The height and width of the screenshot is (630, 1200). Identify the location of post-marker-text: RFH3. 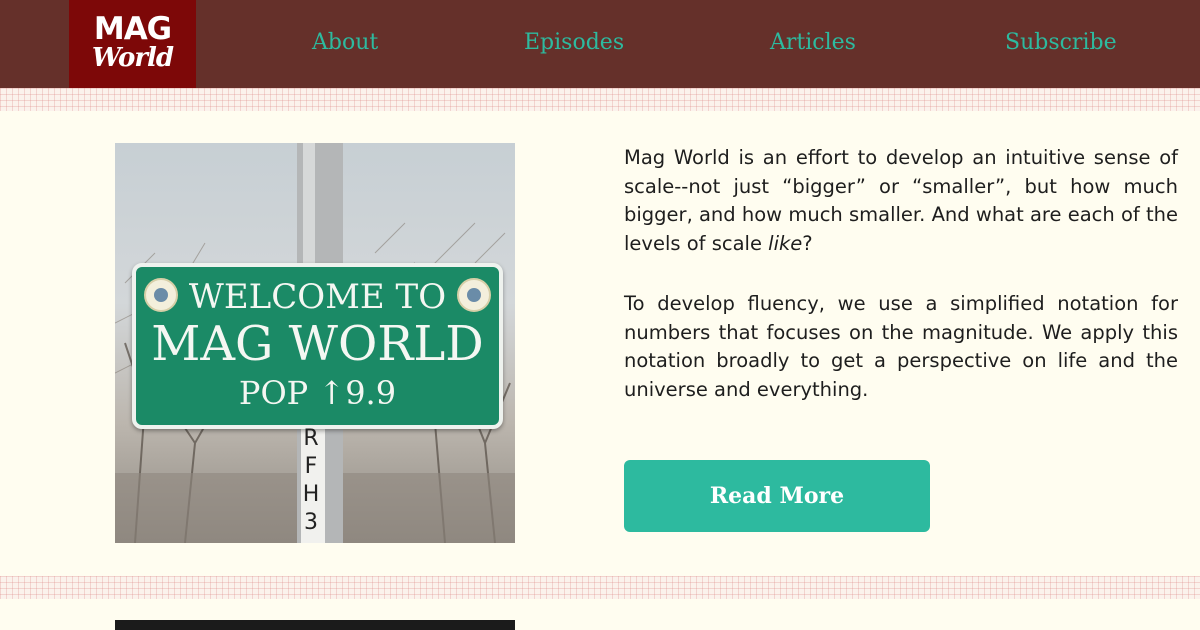
(311, 480).